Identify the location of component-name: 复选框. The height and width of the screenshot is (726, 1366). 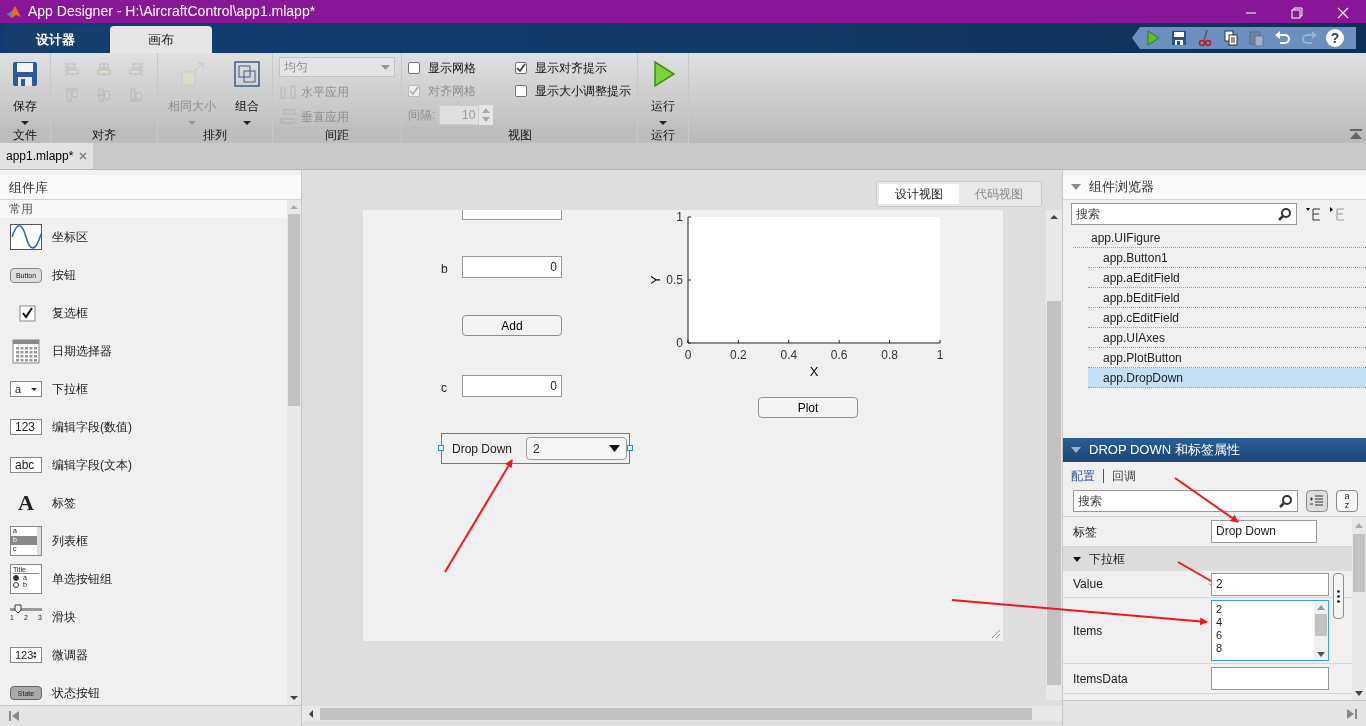
(70, 313).